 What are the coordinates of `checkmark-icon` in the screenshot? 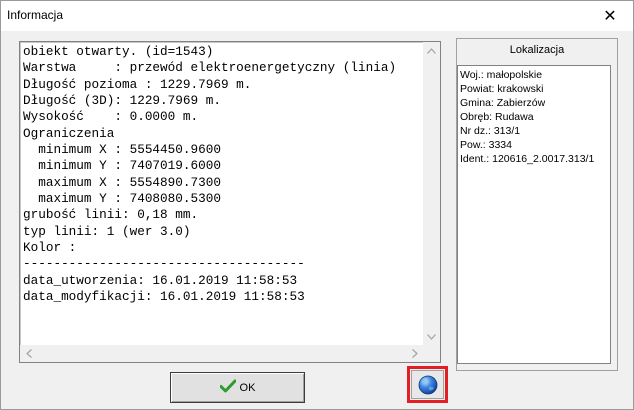 It's located at (228, 387).